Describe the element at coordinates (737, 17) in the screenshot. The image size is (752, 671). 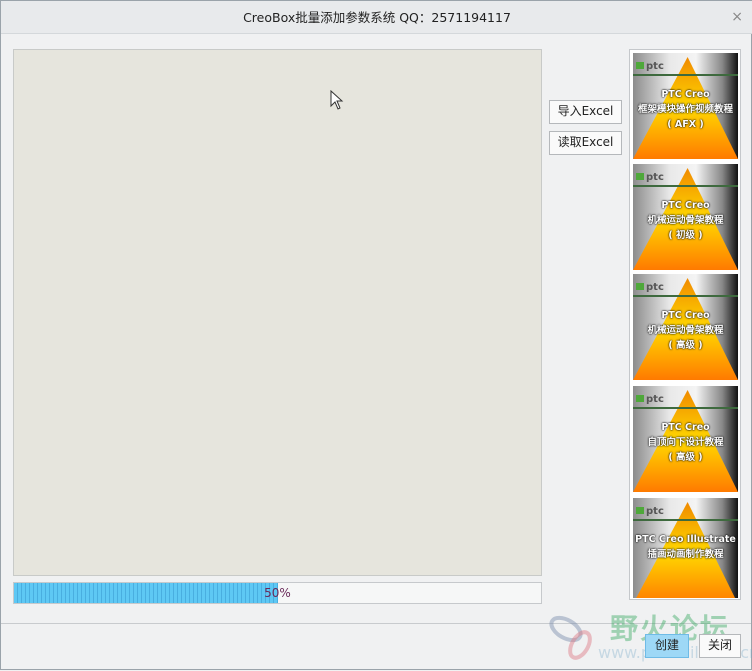
I see `close-icon: ×` at that location.